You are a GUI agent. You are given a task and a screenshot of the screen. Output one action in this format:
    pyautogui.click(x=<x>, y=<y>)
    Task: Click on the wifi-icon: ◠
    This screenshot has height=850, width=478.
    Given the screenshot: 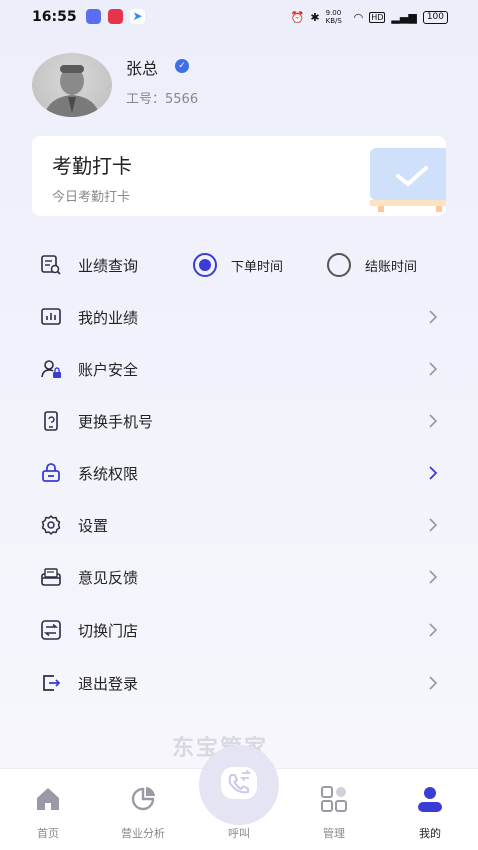 What is the action you would take?
    pyautogui.click(x=358, y=17)
    